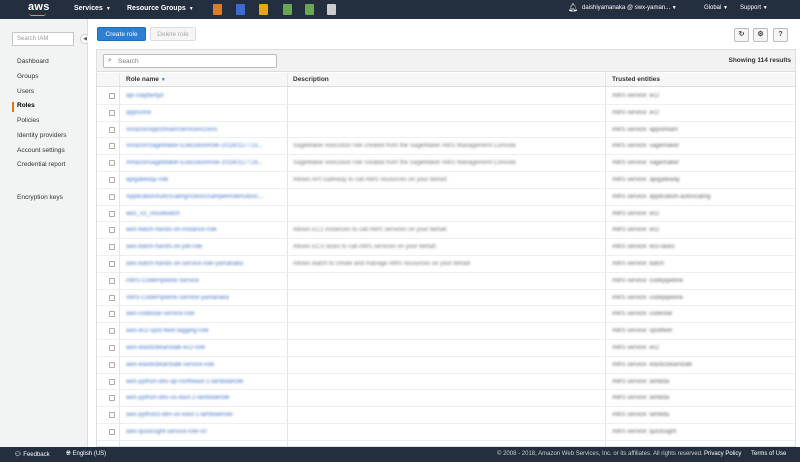 This screenshot has width=800, height=462. Describe the element at coordinates (240, 9) in the screenshot. I see `dynamodb-icon` at that location.